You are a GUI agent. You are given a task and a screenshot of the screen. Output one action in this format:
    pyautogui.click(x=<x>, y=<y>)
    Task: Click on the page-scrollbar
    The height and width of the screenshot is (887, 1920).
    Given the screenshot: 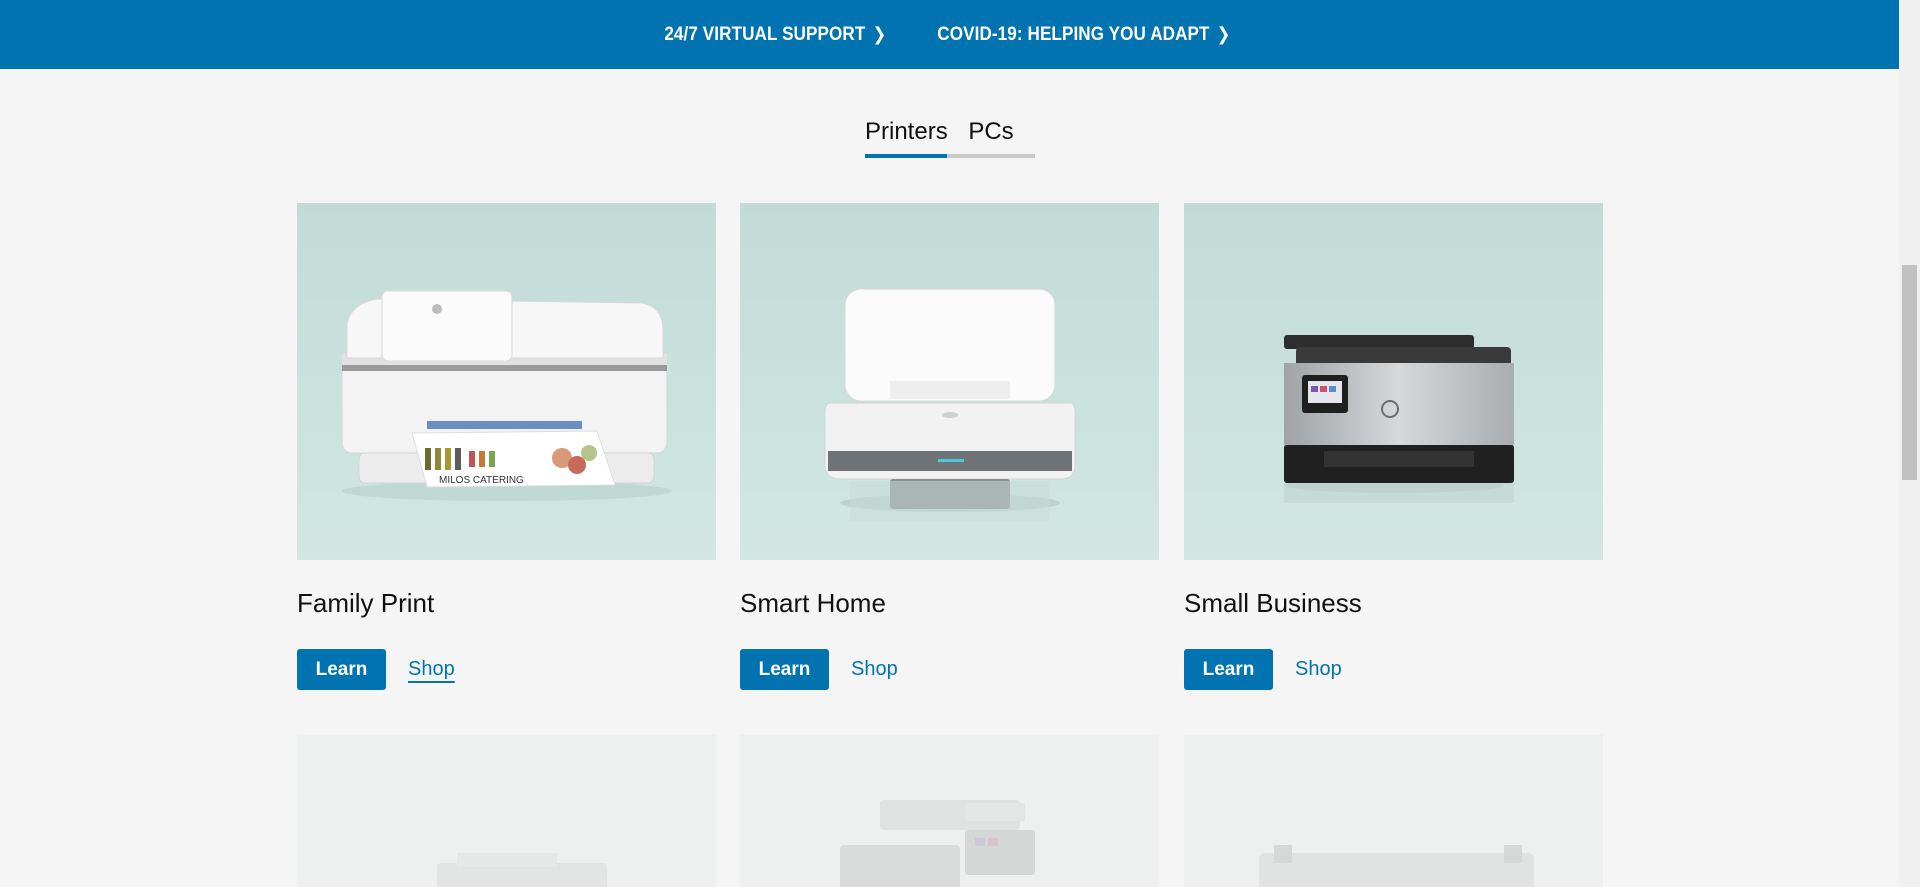 What is the action you would take?
    pyautogui.click(x=1909, y=443)
    